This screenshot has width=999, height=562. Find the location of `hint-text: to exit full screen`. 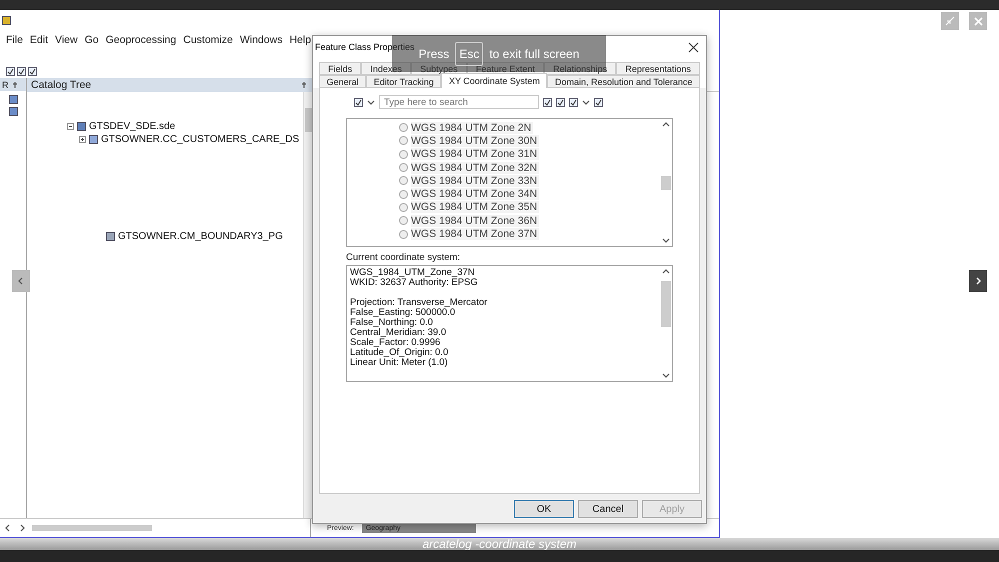

hint-text: to exit full screen is located at coordinates (534, 53).